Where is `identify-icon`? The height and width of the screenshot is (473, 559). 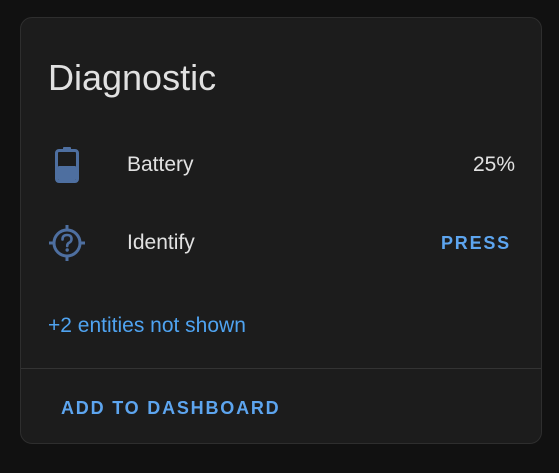 identify-icon is located at coordinates (67, 243).